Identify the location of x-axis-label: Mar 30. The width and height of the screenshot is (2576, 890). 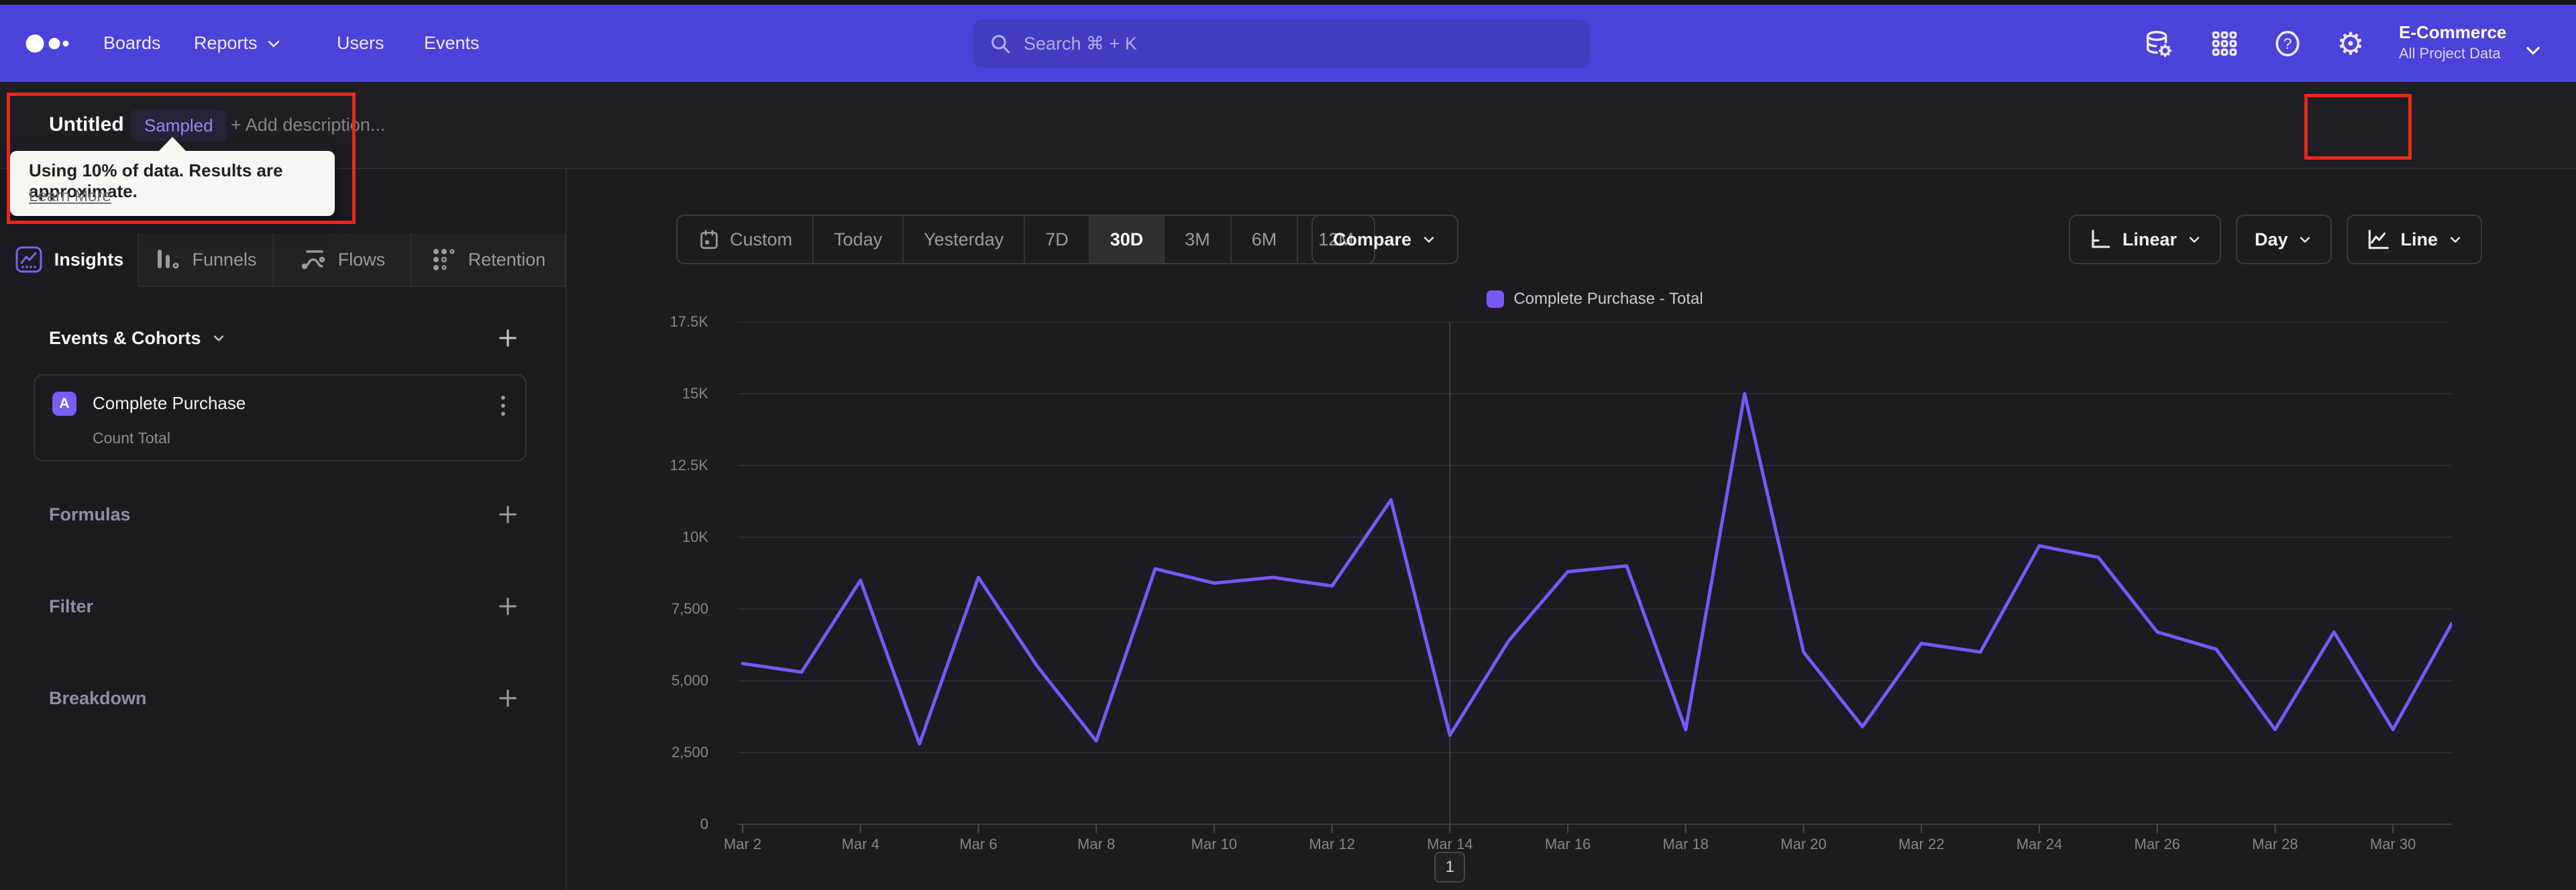
(2392, 844).